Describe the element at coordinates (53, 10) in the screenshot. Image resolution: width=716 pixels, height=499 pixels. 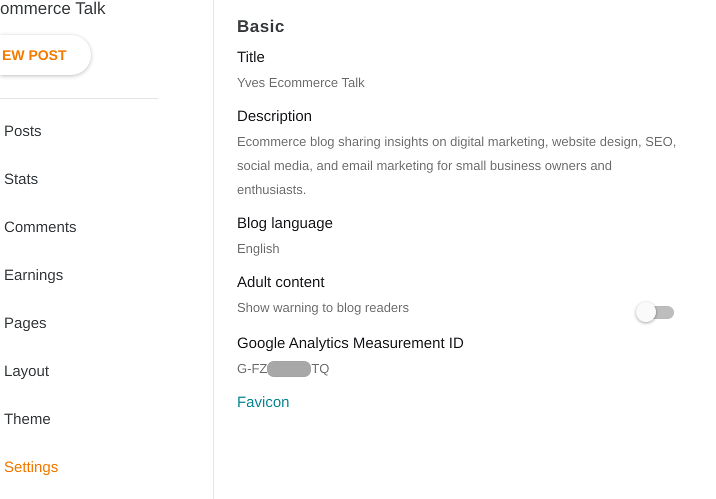
I see `blog-title: ommerce Talk` at that location.